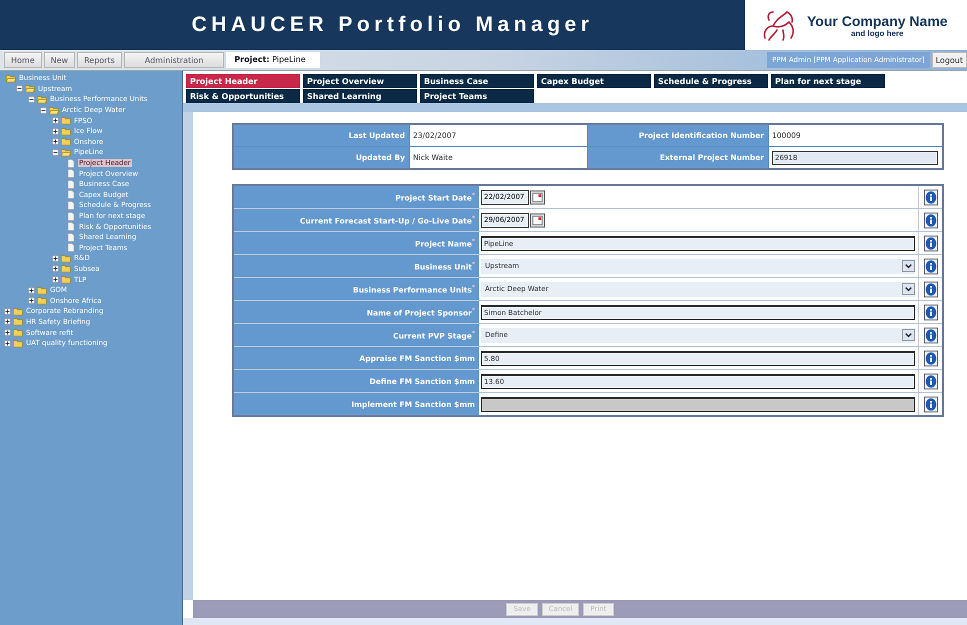 The image size is (967, 625). Describe the element at coordinates (243, 96) in the screenshot. I see `tab: Risk & Opportunities` at that location.